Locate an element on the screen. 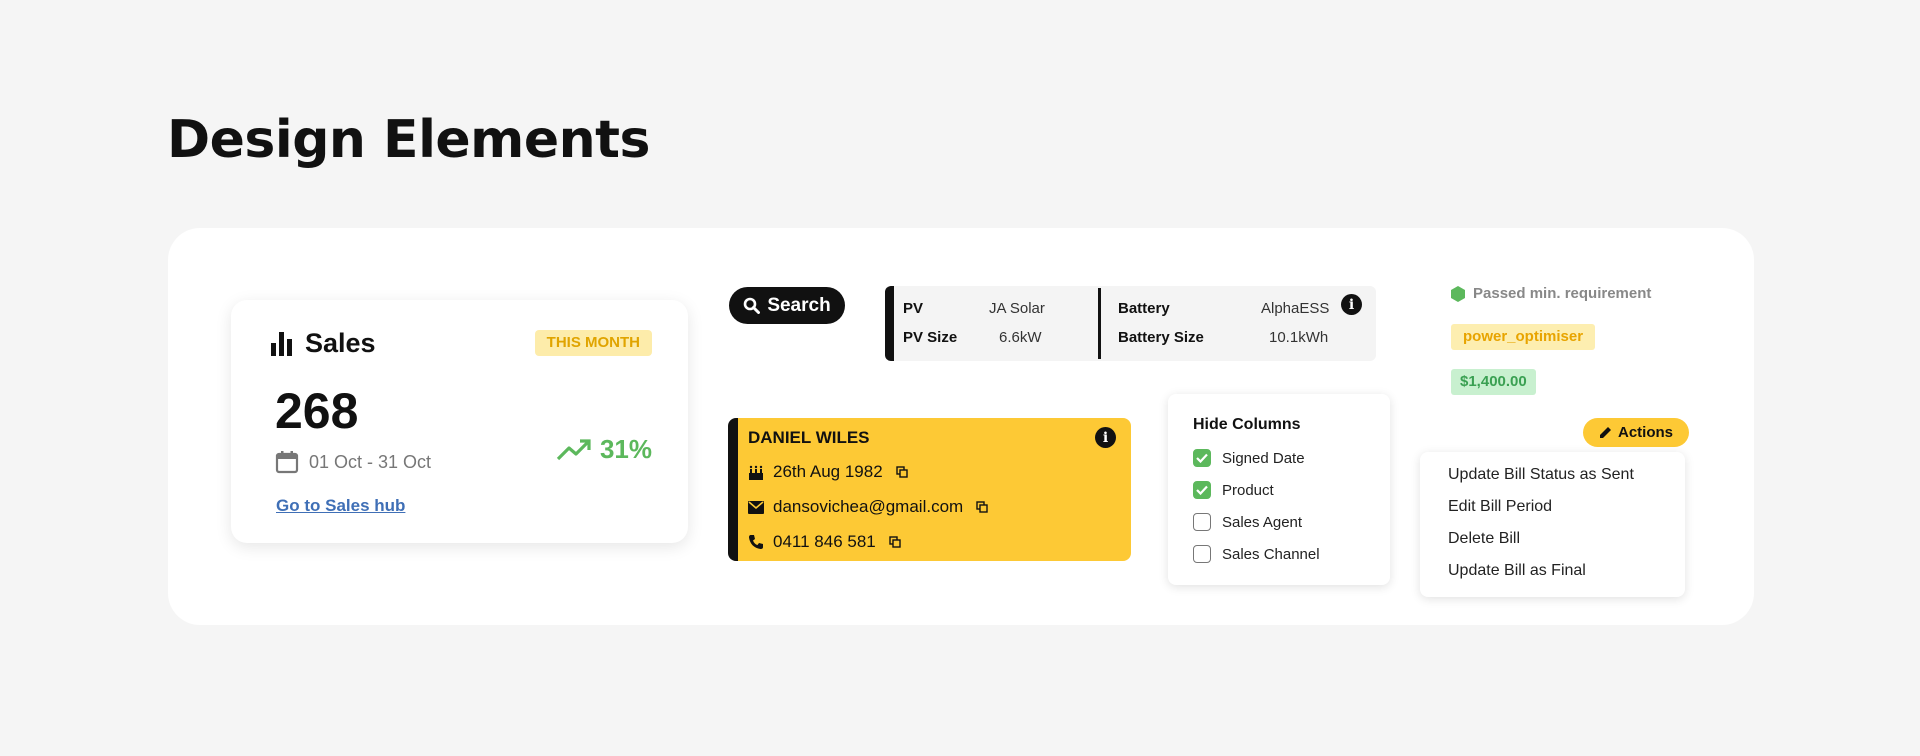 The width and height of the screenshot is (1920, 756). column-option-signed-date: Signed Date is located at coordinates (1249, 458).